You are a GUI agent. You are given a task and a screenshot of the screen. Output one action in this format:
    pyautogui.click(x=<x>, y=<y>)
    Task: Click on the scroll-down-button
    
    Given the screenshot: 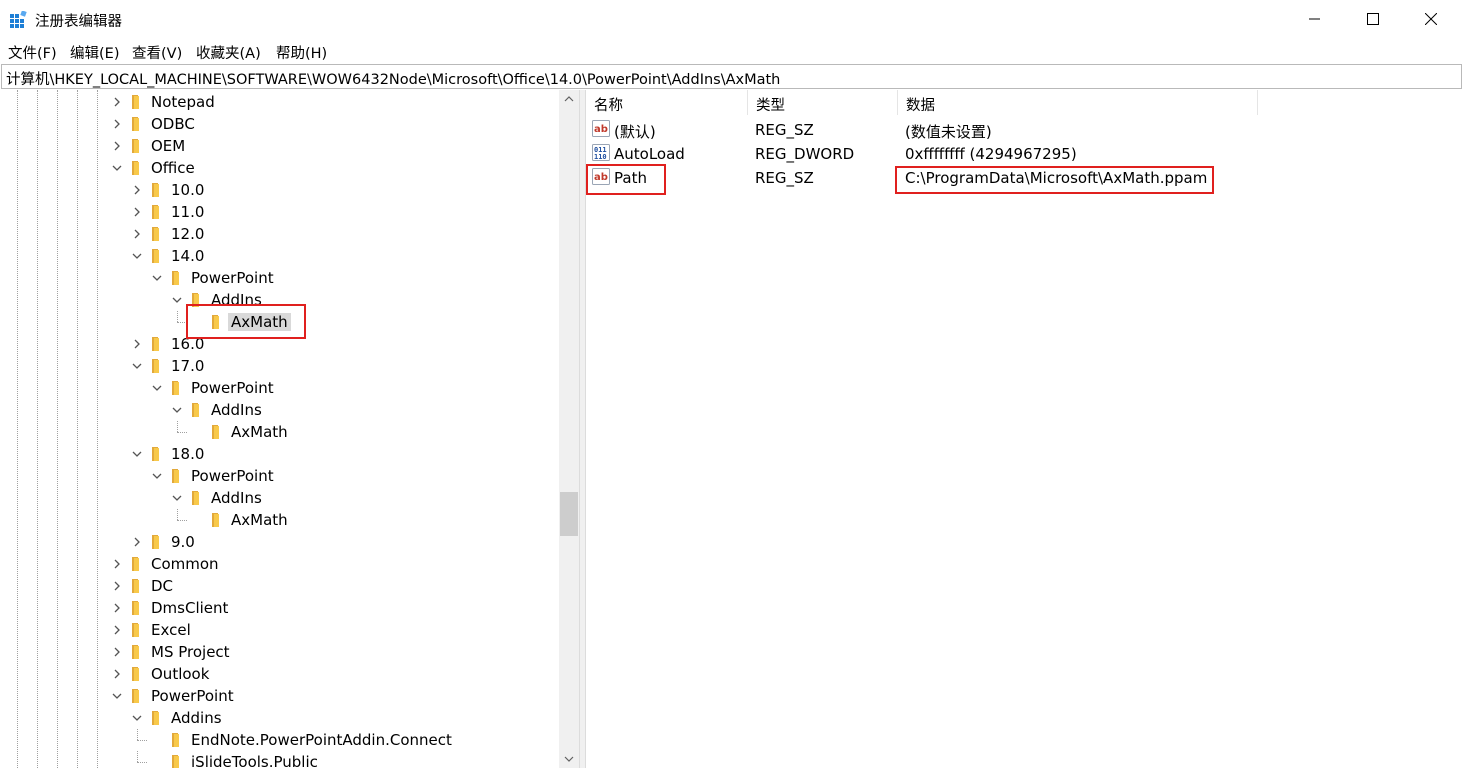 What is the action you would take?
    pyautogui.click(x=569, y=759)
    